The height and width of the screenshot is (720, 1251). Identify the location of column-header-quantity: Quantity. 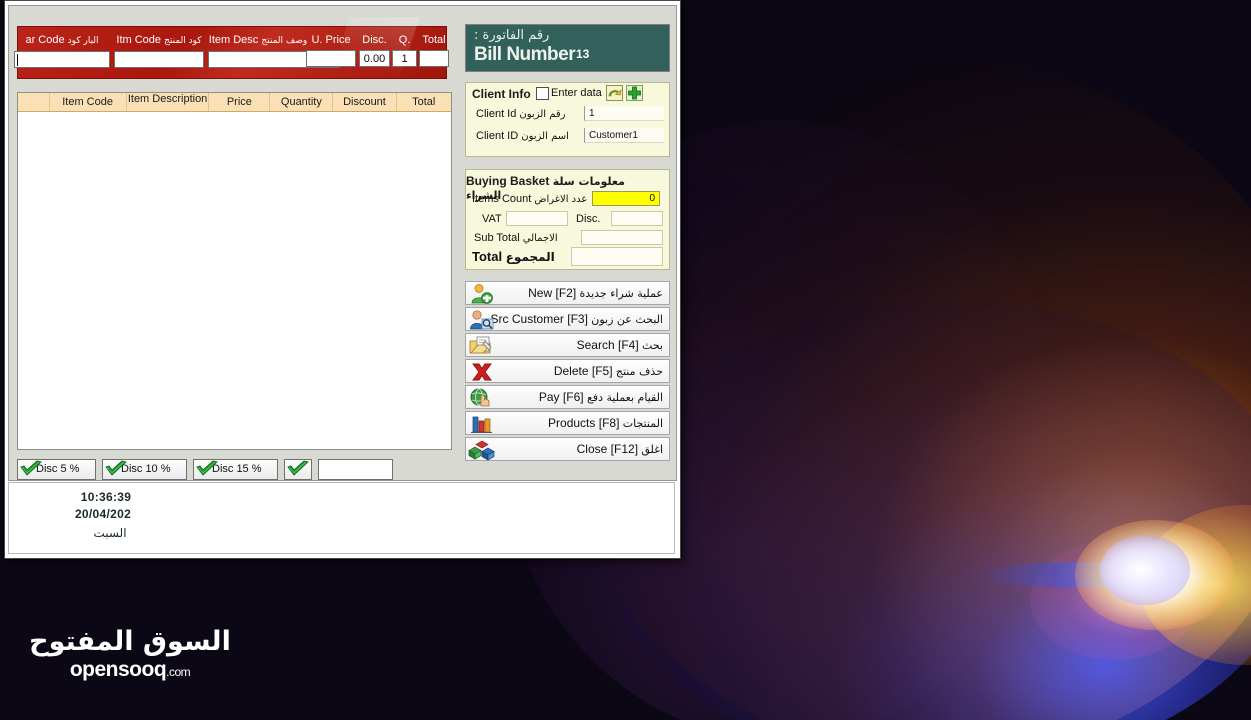
(301, 102).